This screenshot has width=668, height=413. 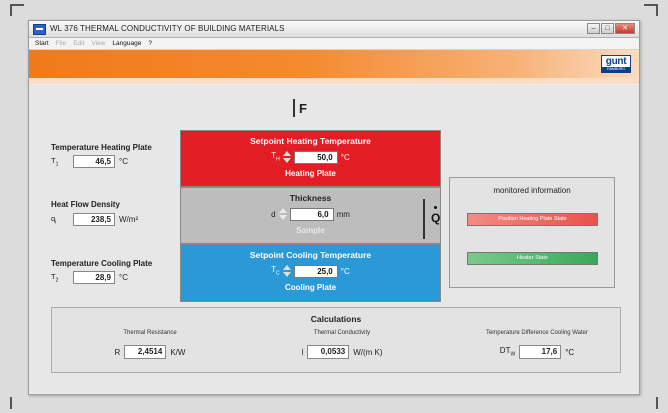 I want to click on heating-setpoint-spinner, so click(x=286, y=157).